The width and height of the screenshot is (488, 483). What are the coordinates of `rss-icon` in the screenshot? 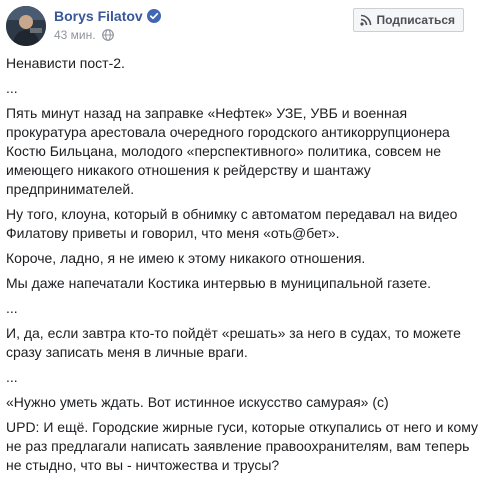 It's located at (365, 20).